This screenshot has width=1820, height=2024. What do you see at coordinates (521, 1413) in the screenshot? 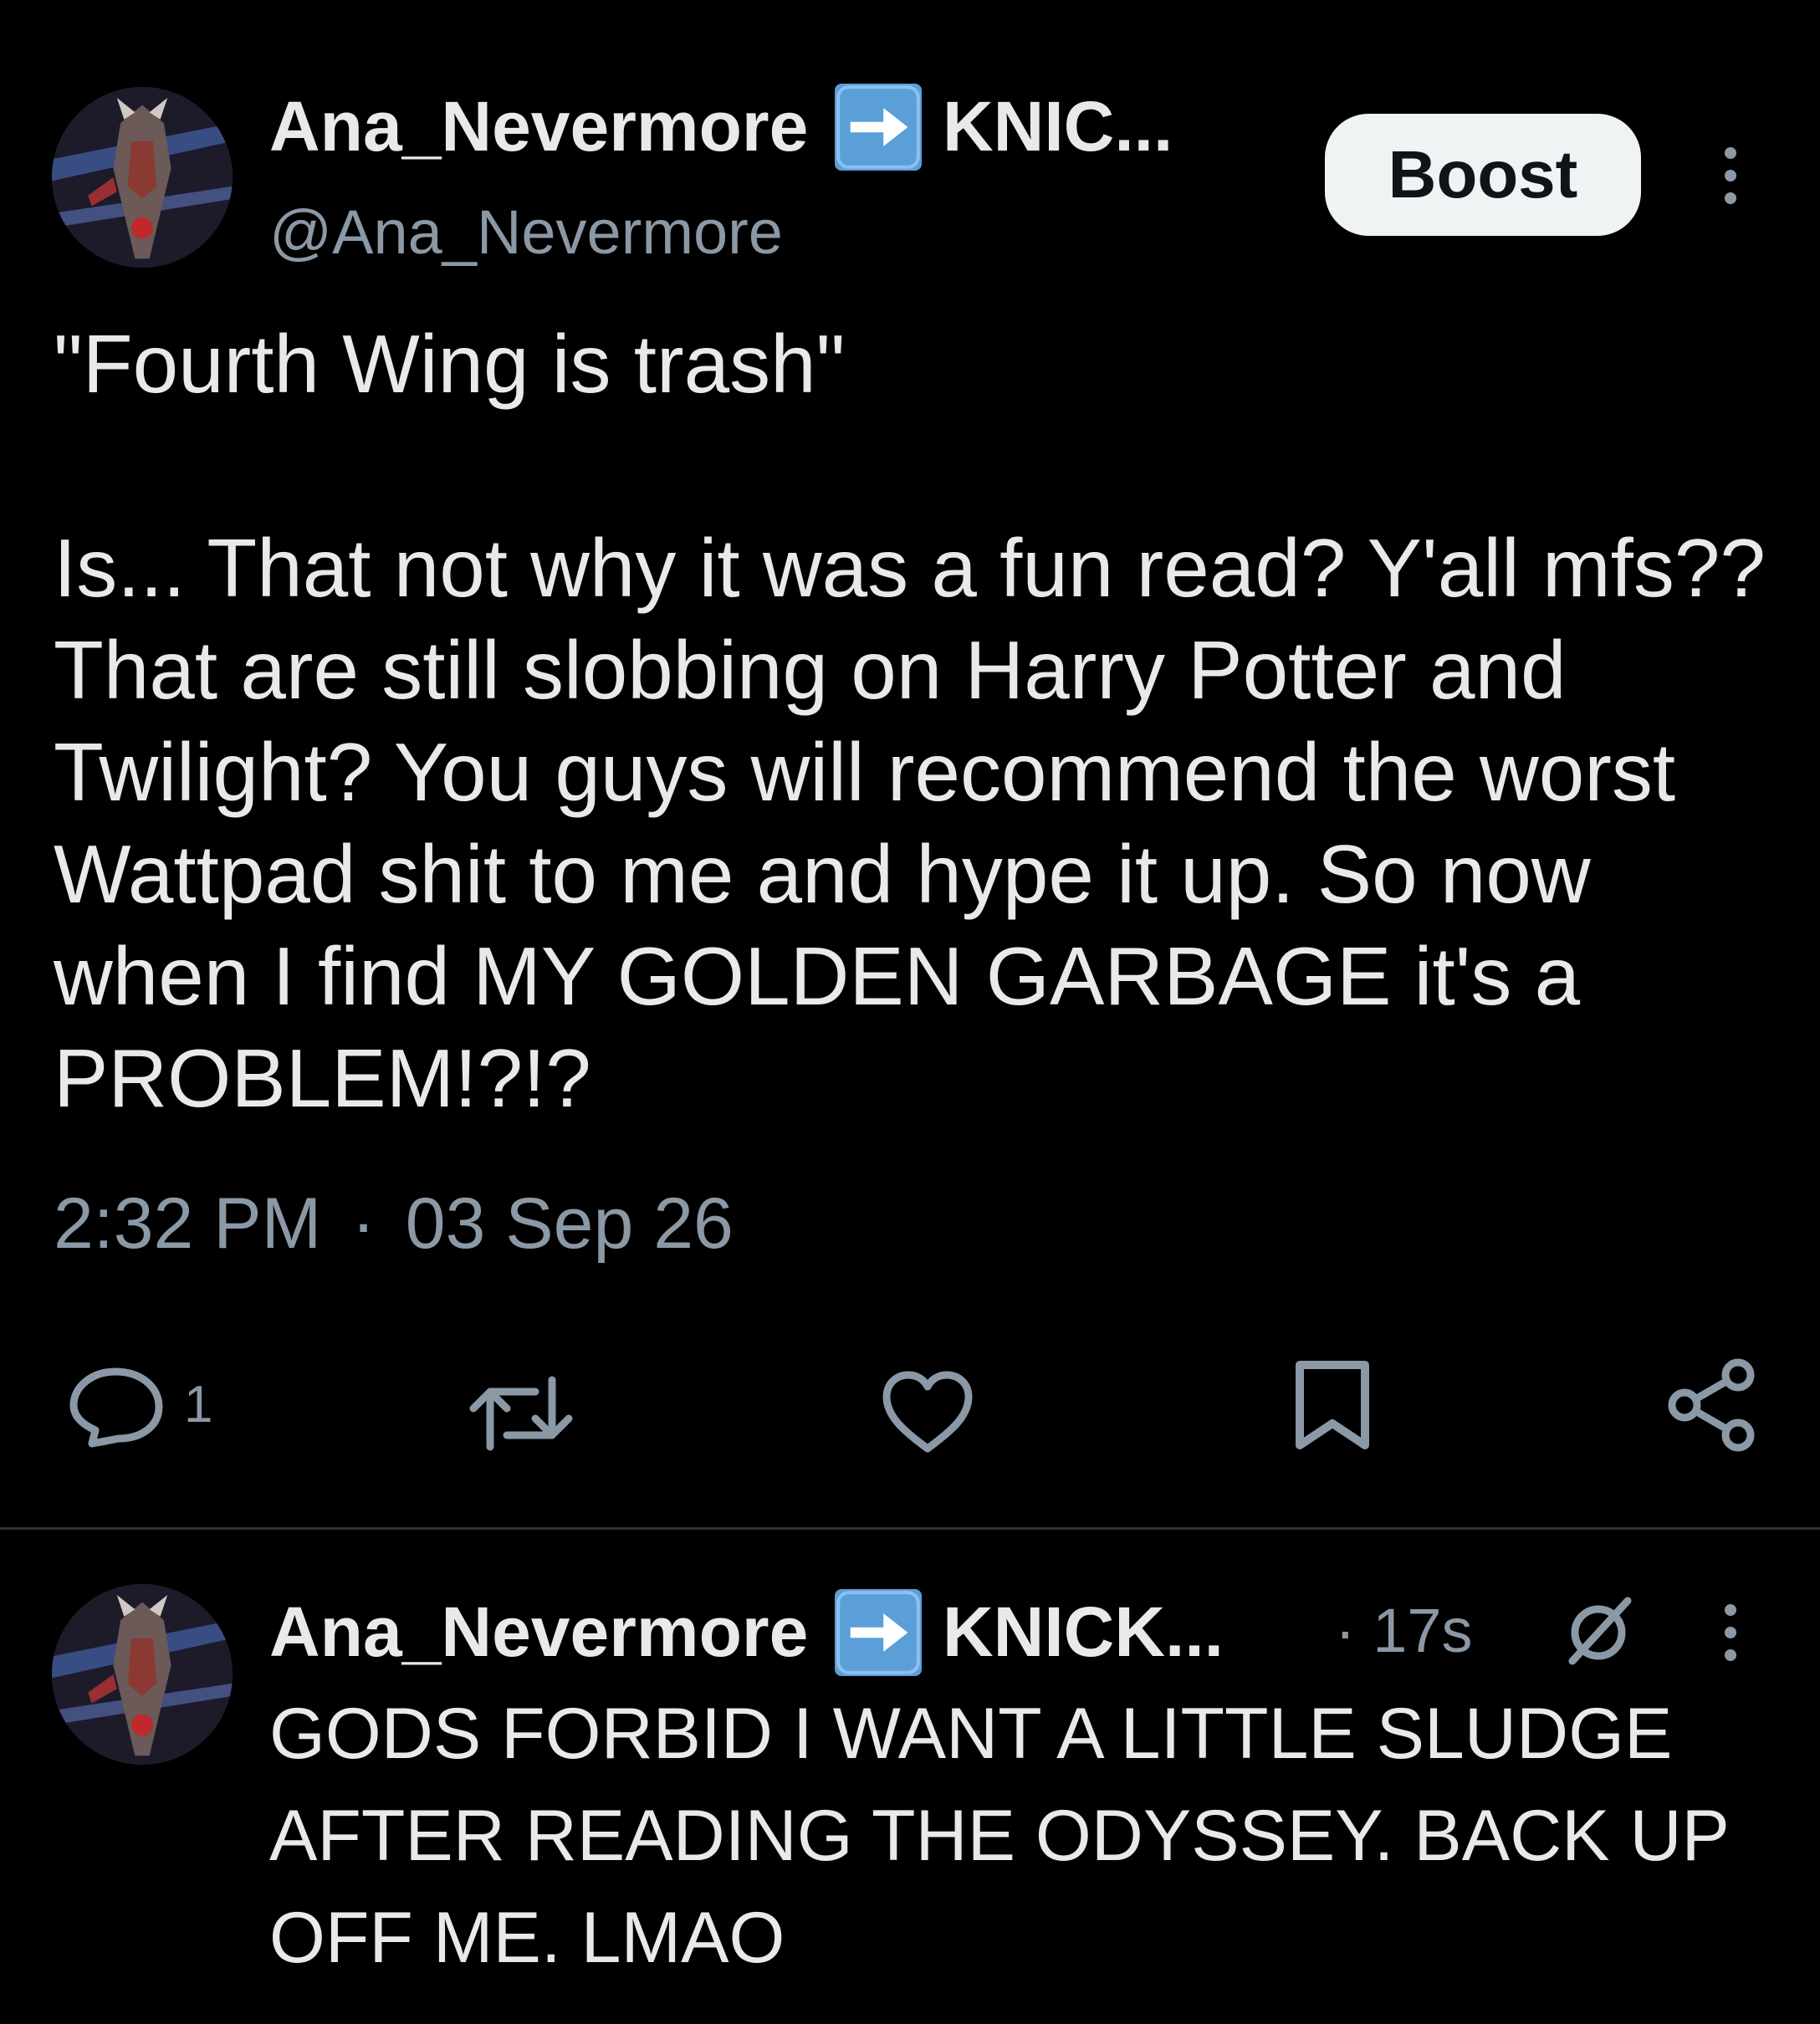
I see `repost-icon` at bounding box center [521, 1413].